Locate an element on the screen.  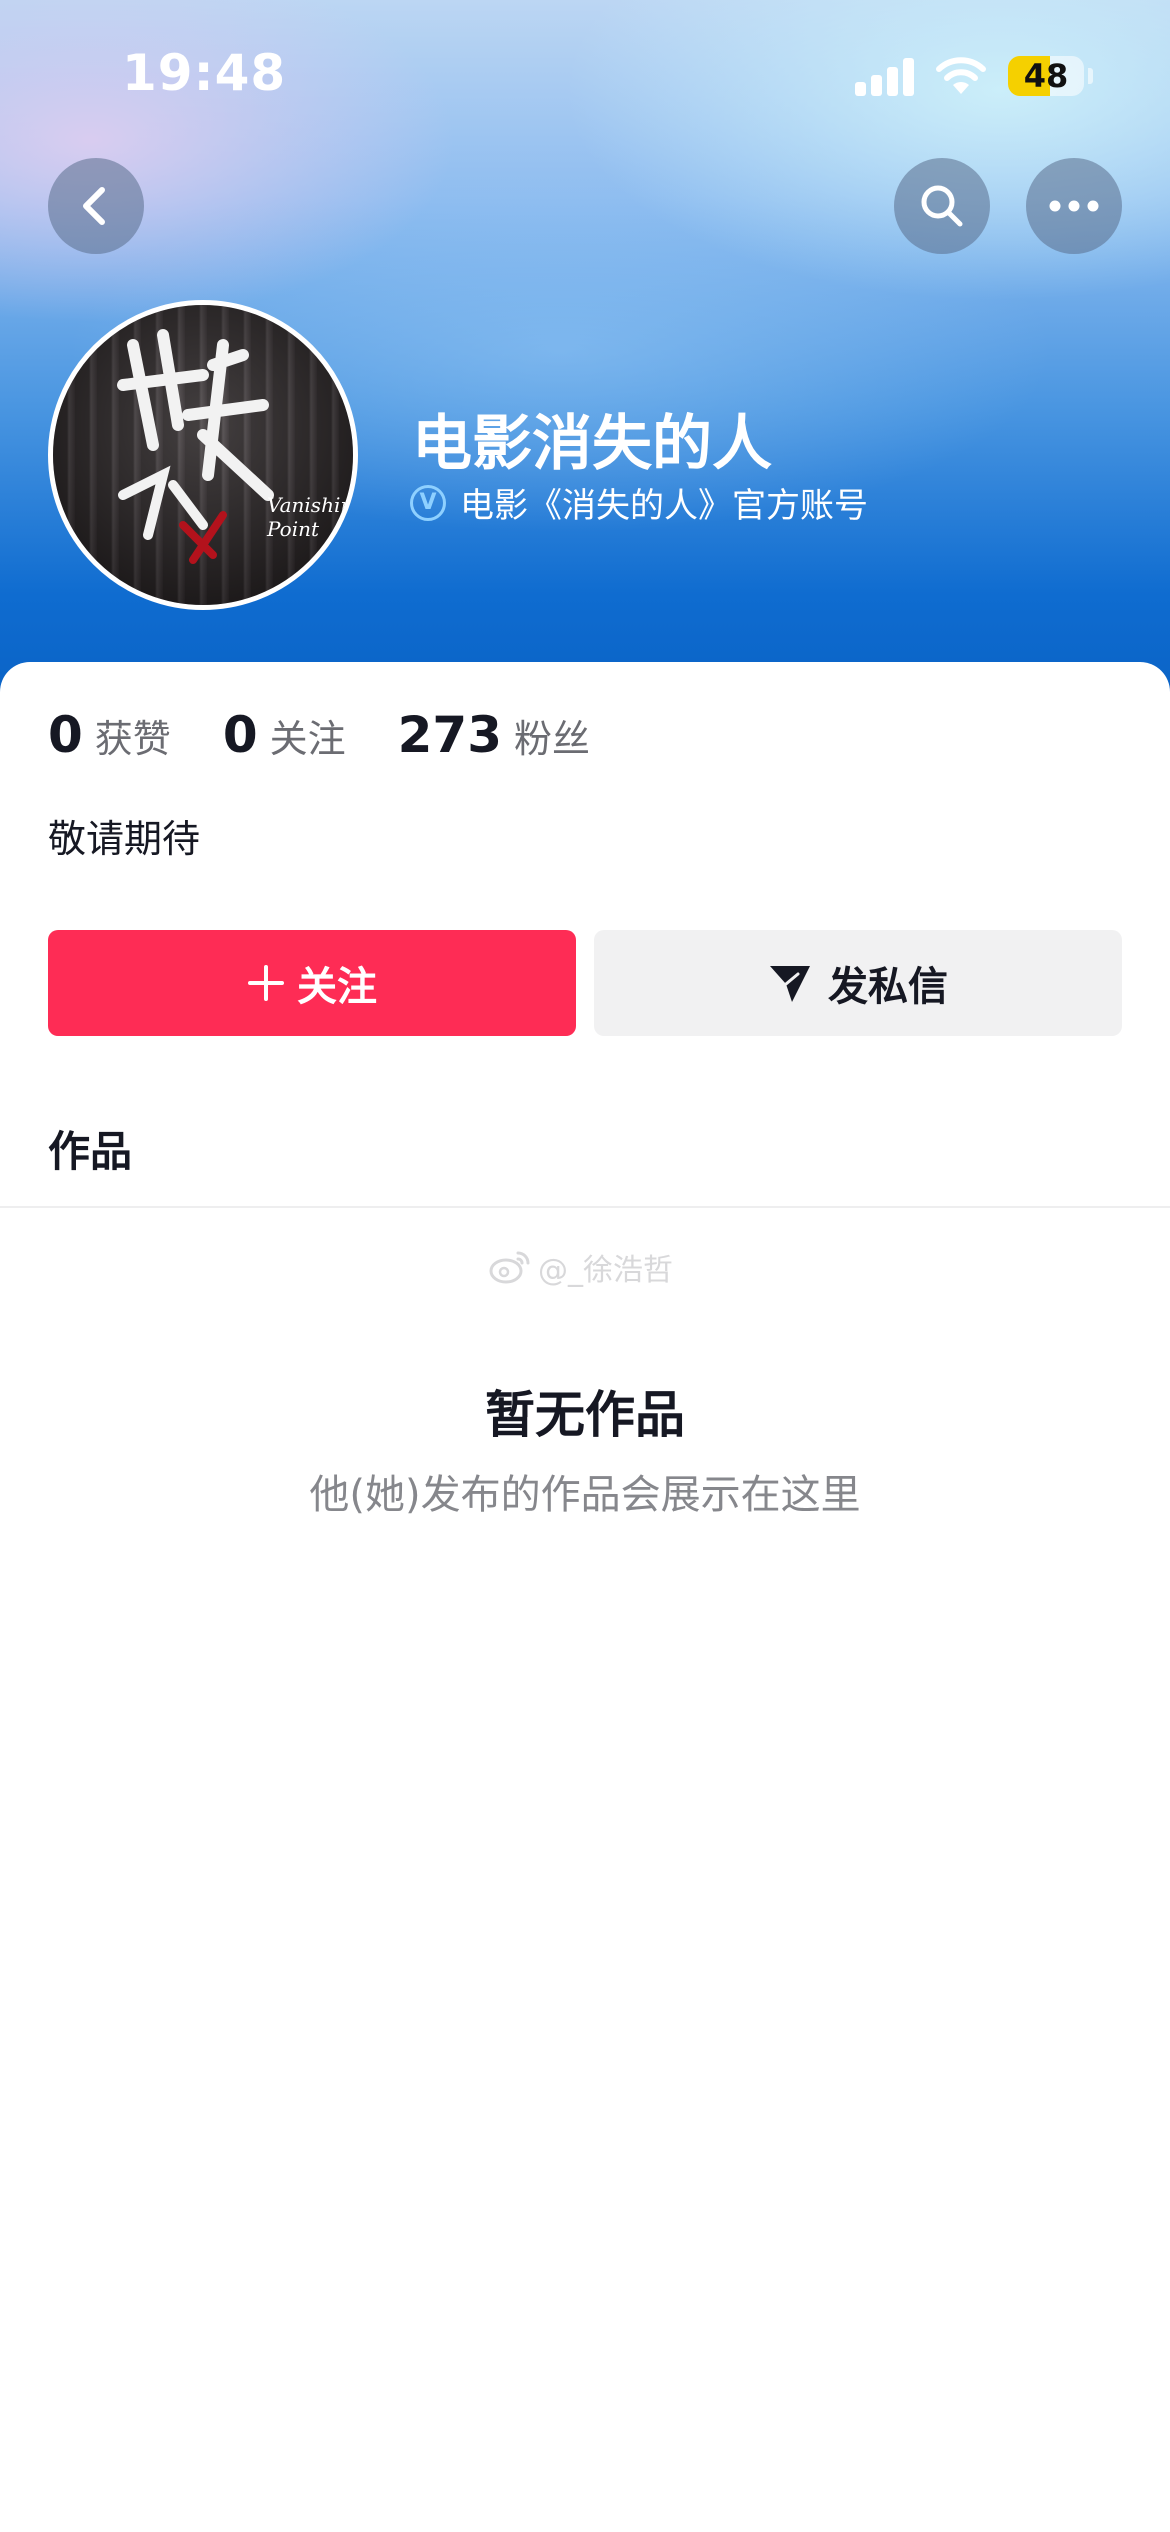
search-icon is located at coordinates (942, 206).